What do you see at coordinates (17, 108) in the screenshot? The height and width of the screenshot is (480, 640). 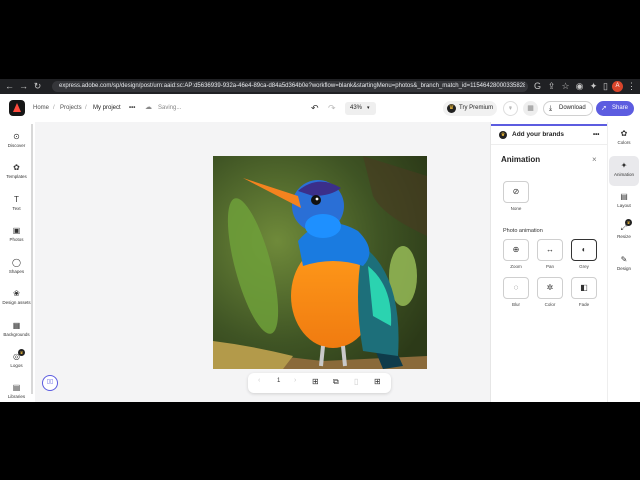 I see `adobe-express-logo` at bounding box center [17, 108].